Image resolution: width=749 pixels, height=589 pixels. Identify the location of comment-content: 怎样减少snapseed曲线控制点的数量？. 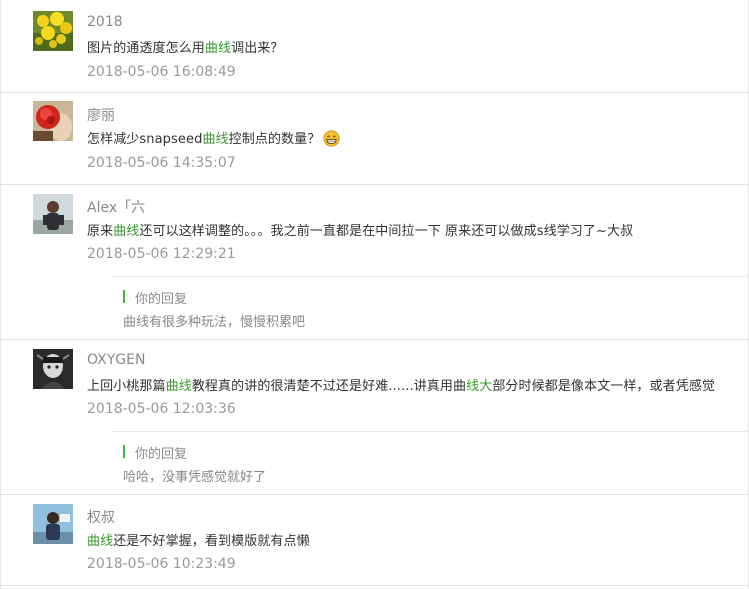
(213, 137).